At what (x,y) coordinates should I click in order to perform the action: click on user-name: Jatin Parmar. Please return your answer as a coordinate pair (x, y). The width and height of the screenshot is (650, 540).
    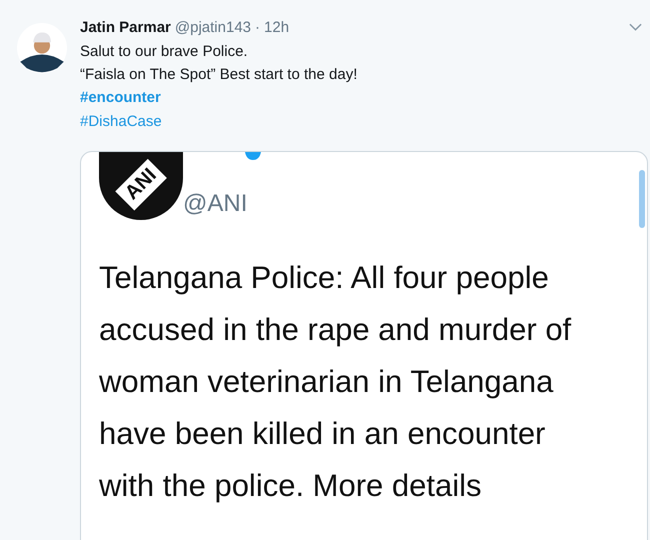
    Looking at the image, I should click on (125, 27).